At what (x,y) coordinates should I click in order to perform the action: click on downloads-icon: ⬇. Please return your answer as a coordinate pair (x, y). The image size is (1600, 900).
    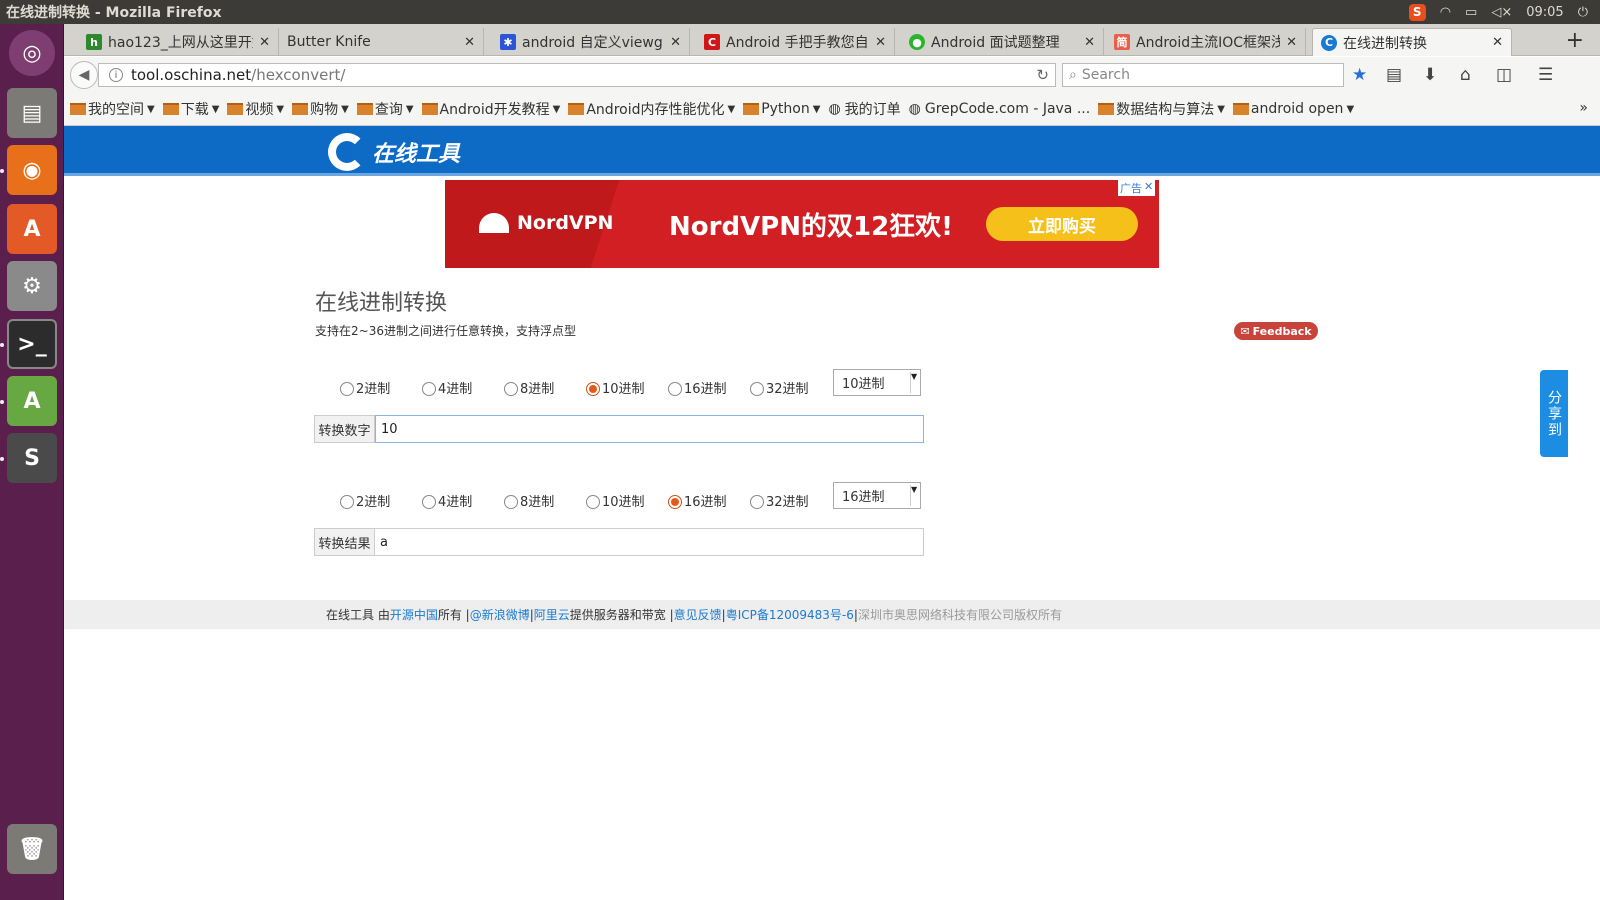
    Looking at the image, I should click on (1430, 75).